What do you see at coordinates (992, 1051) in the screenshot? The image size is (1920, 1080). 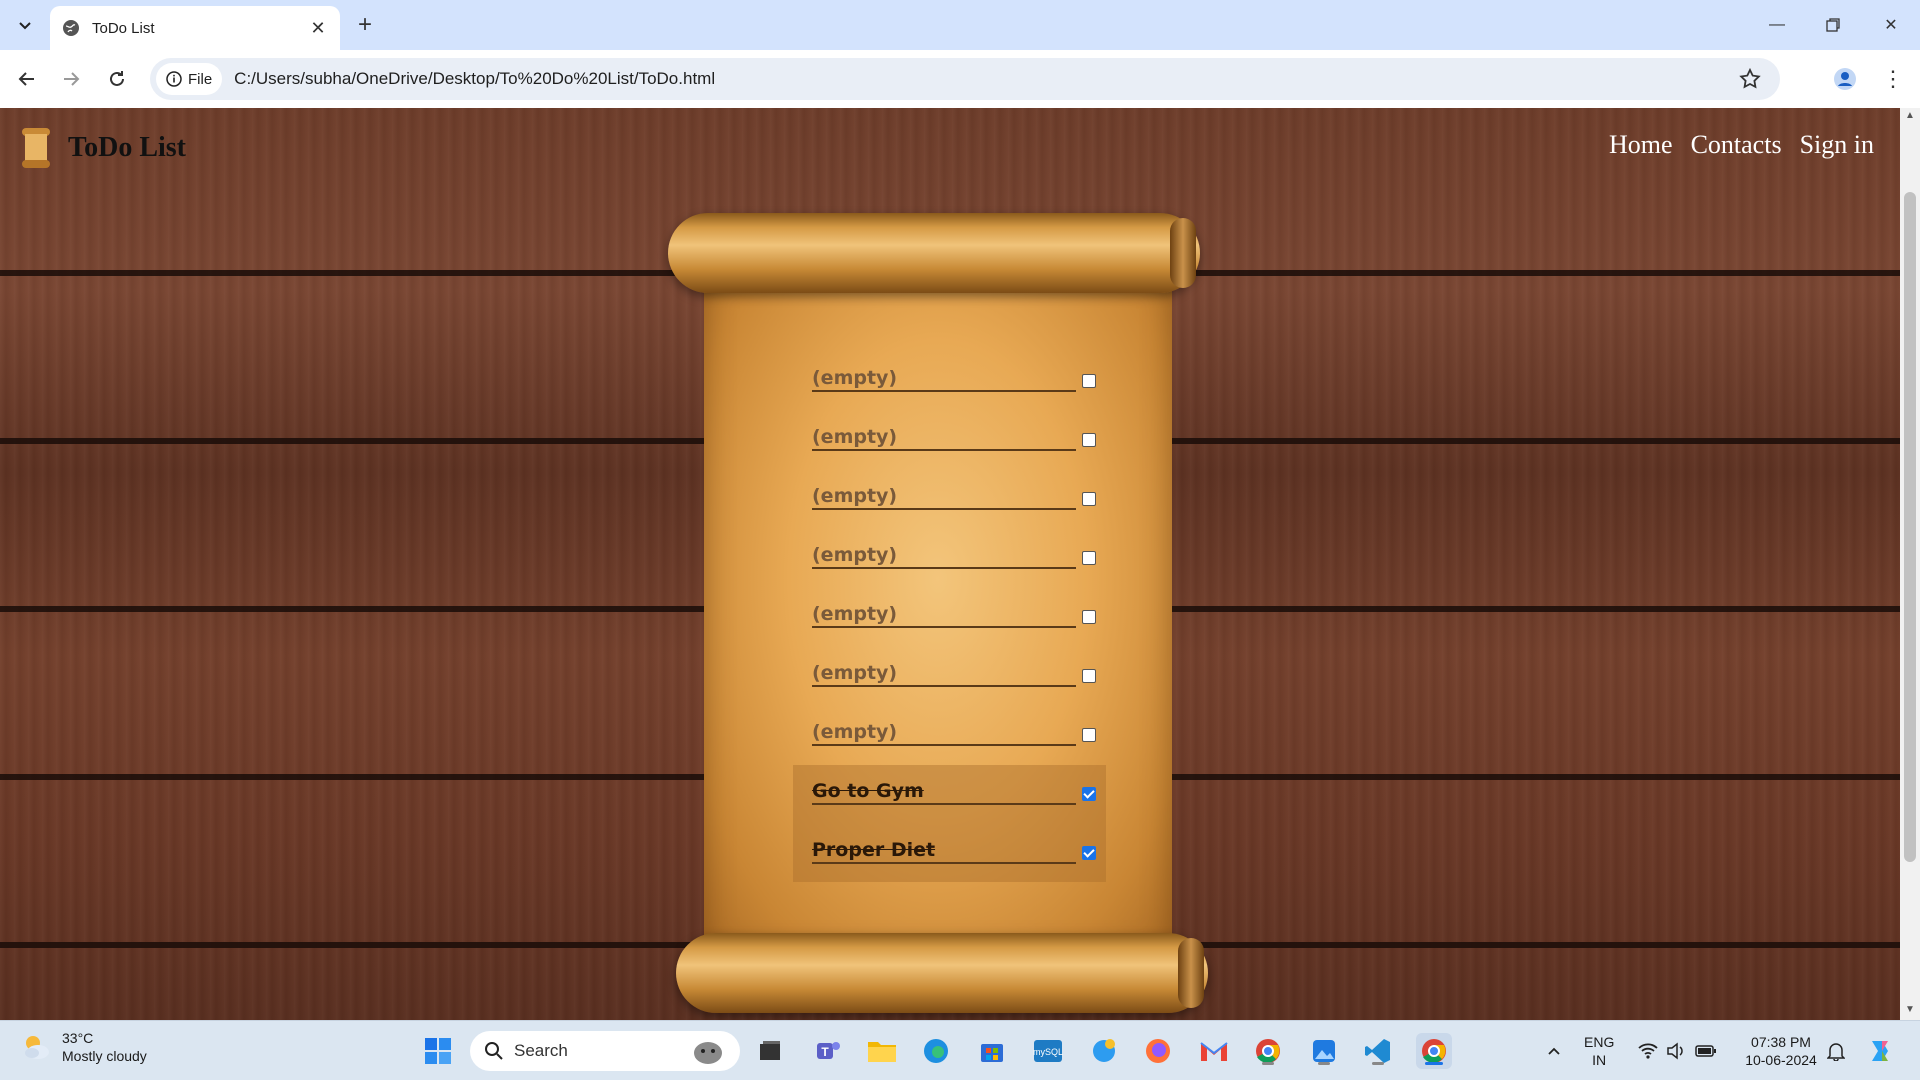 I see `store-icon` at bounding box center [992, 1051].